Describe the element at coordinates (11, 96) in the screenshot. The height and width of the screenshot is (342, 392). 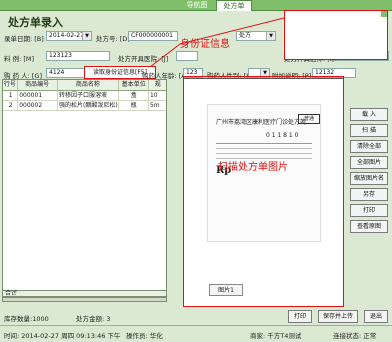
I see `cell-line-no: 1` at that location.